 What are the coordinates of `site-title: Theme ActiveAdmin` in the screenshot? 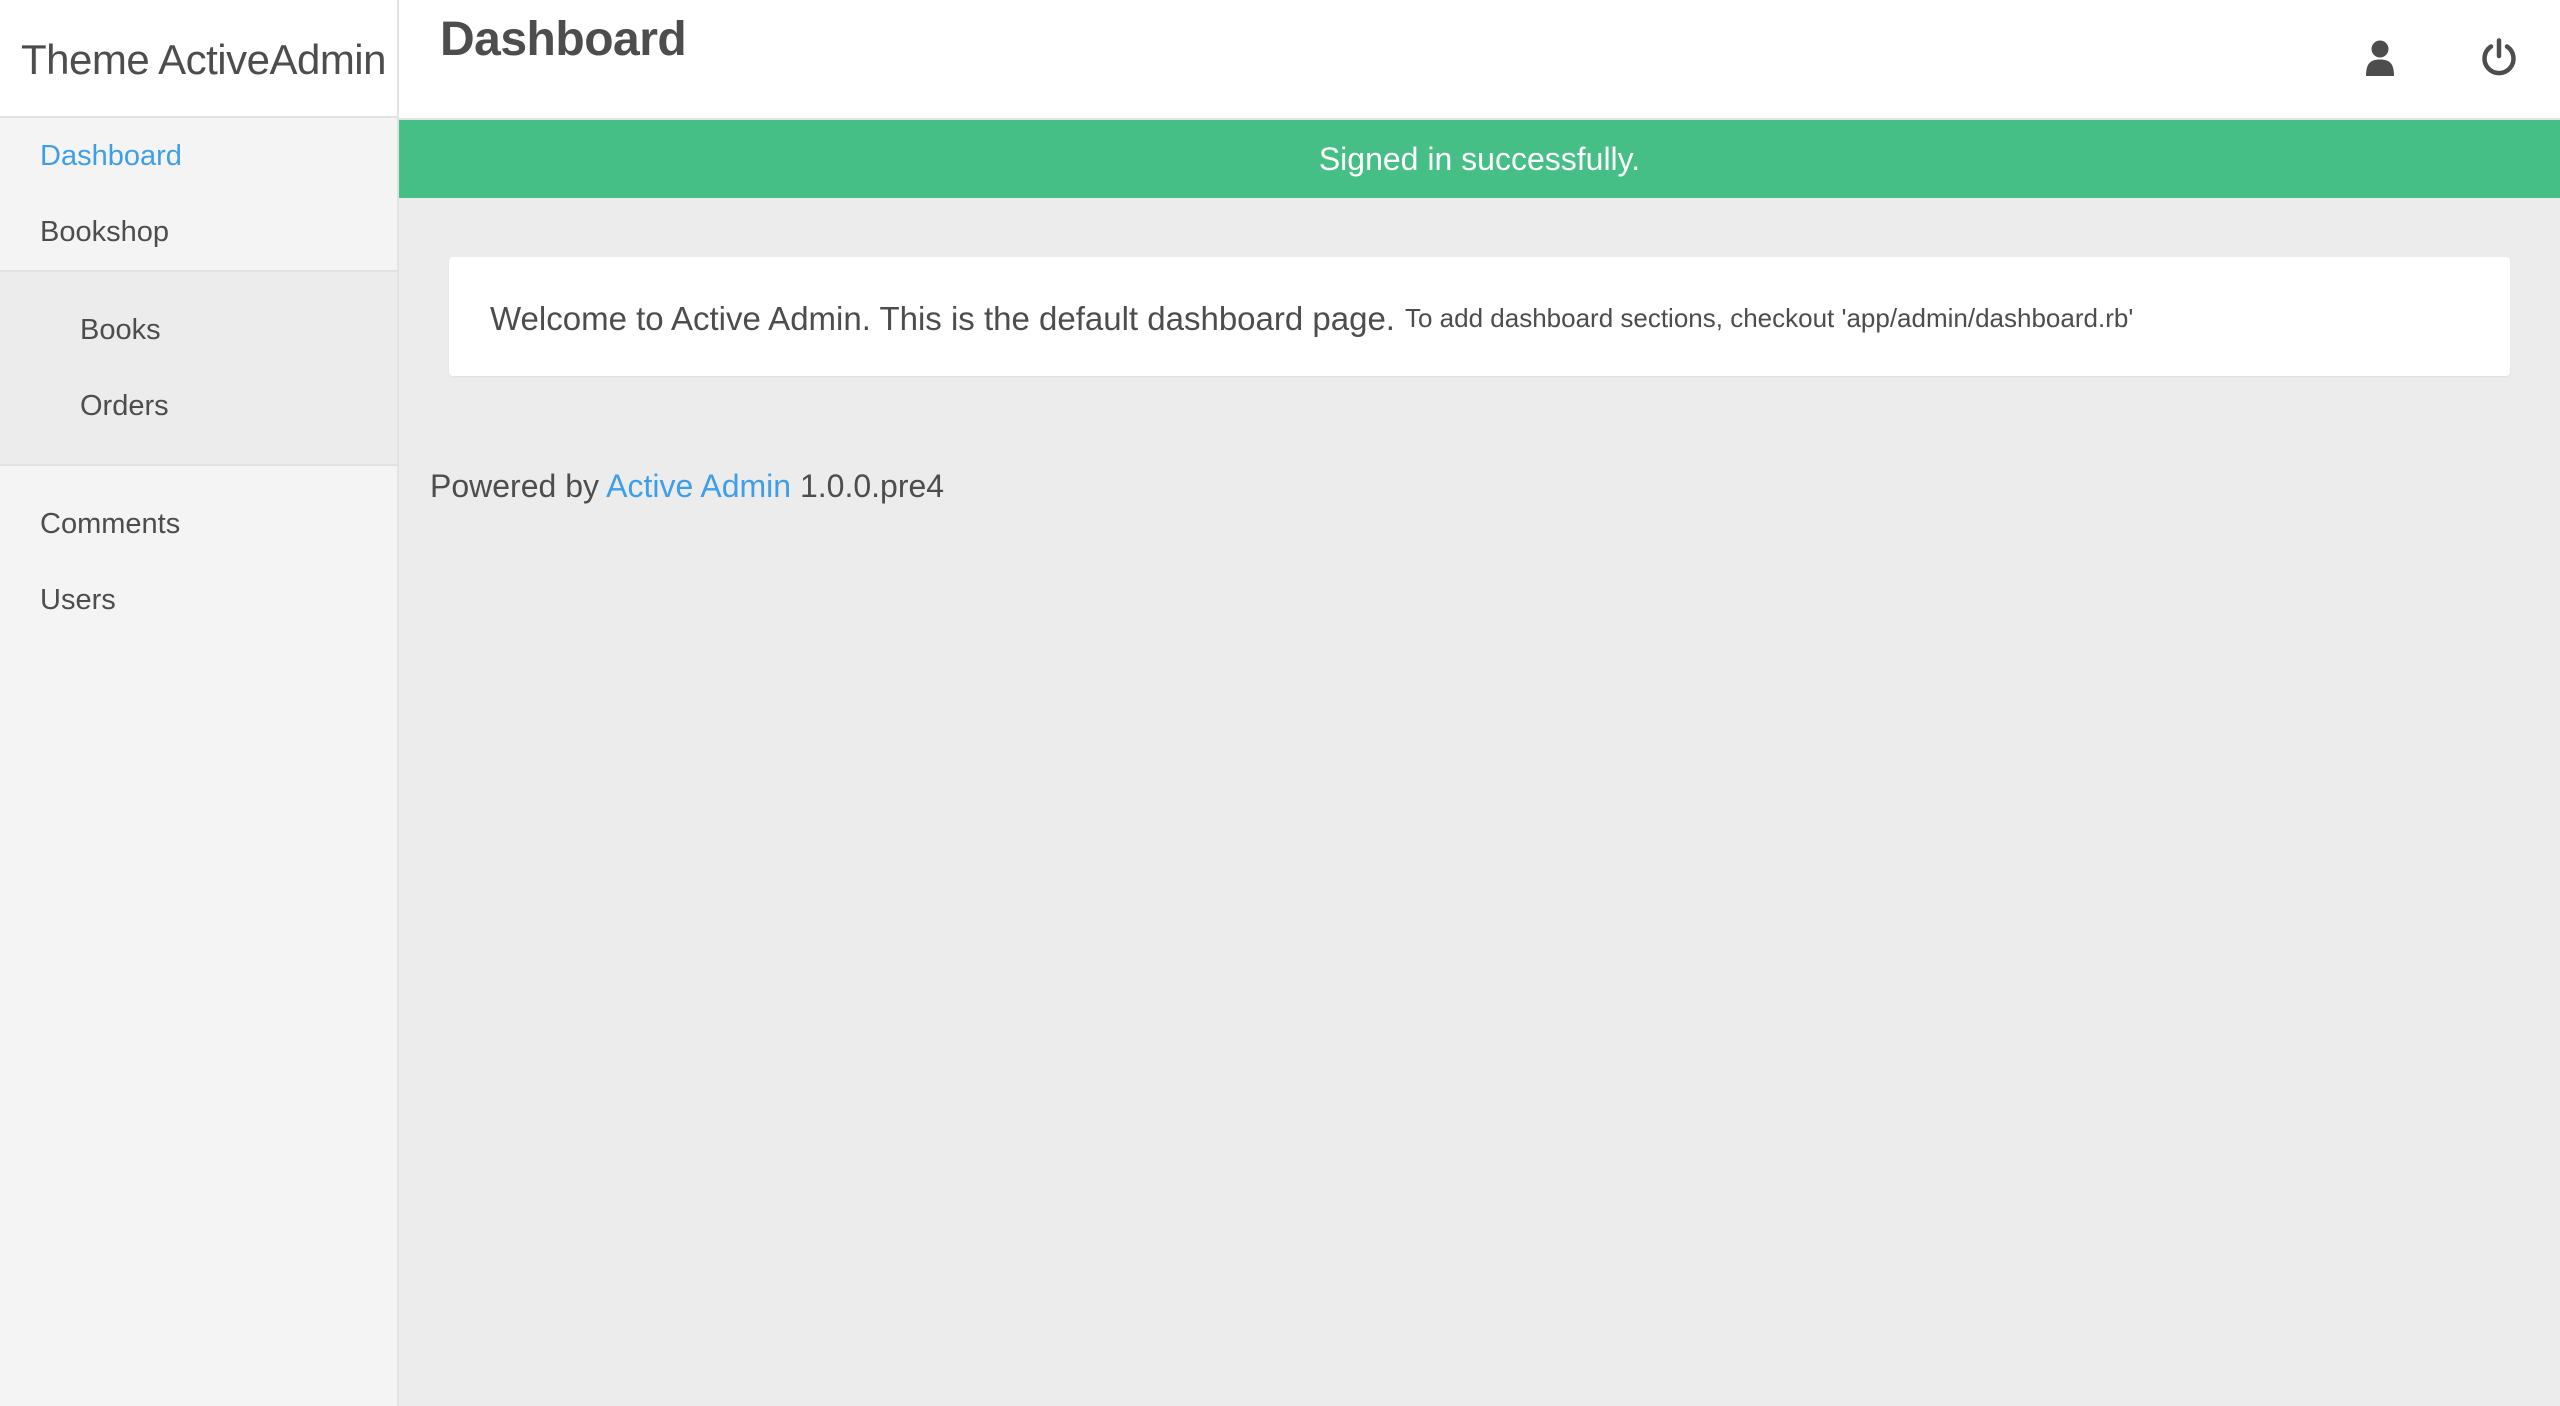 It's located at (198, 59).